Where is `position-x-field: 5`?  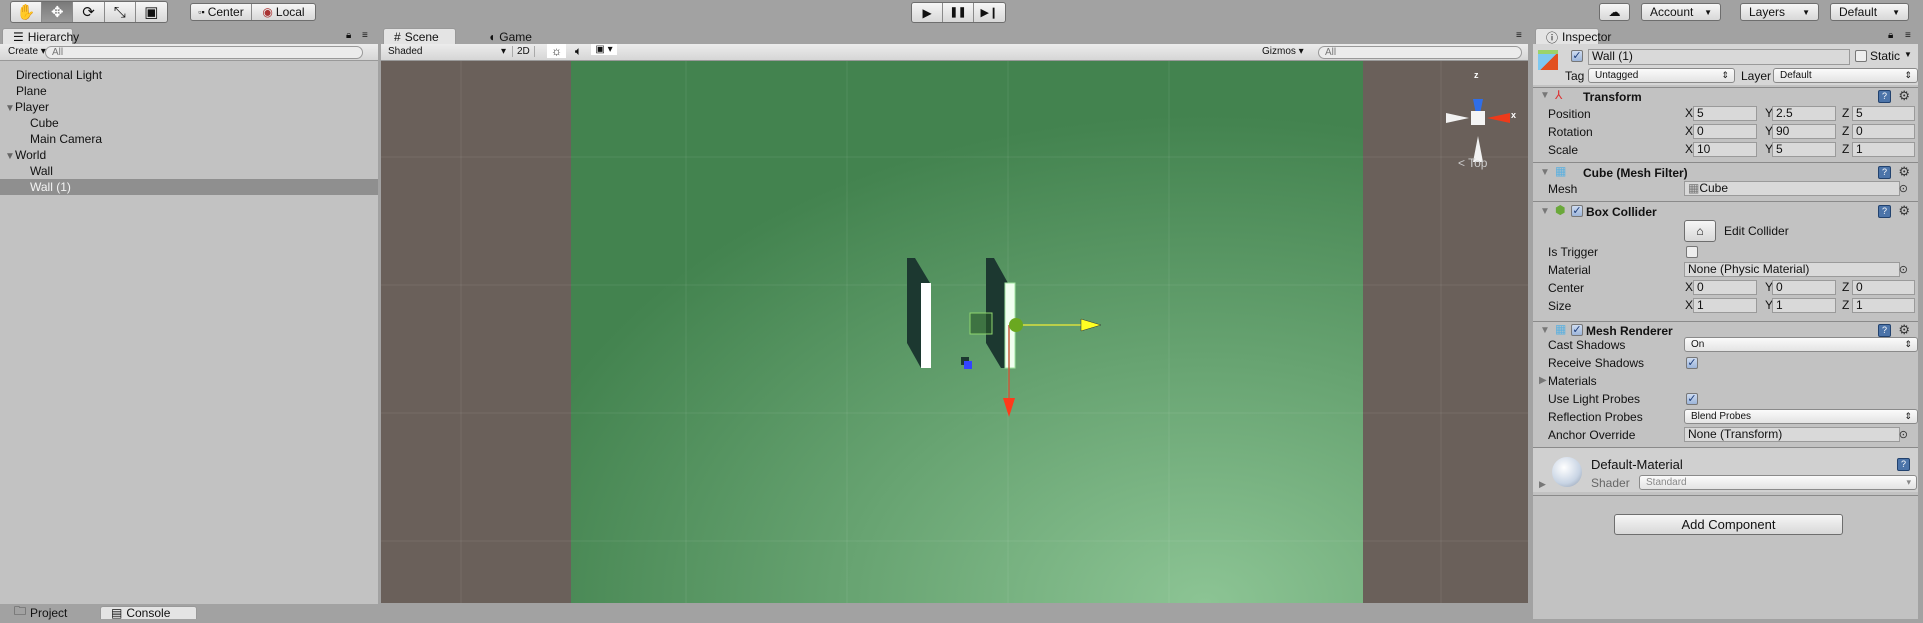 position-x-field: 5 is located at coordinates (1725, 113).